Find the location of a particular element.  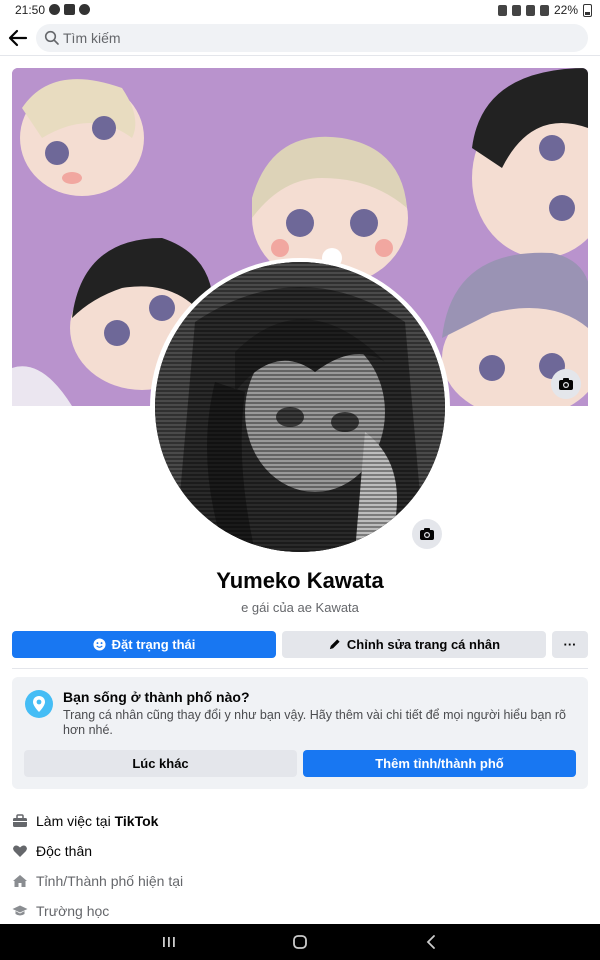

system-icons: 22% is located at coordinates (544, 10).